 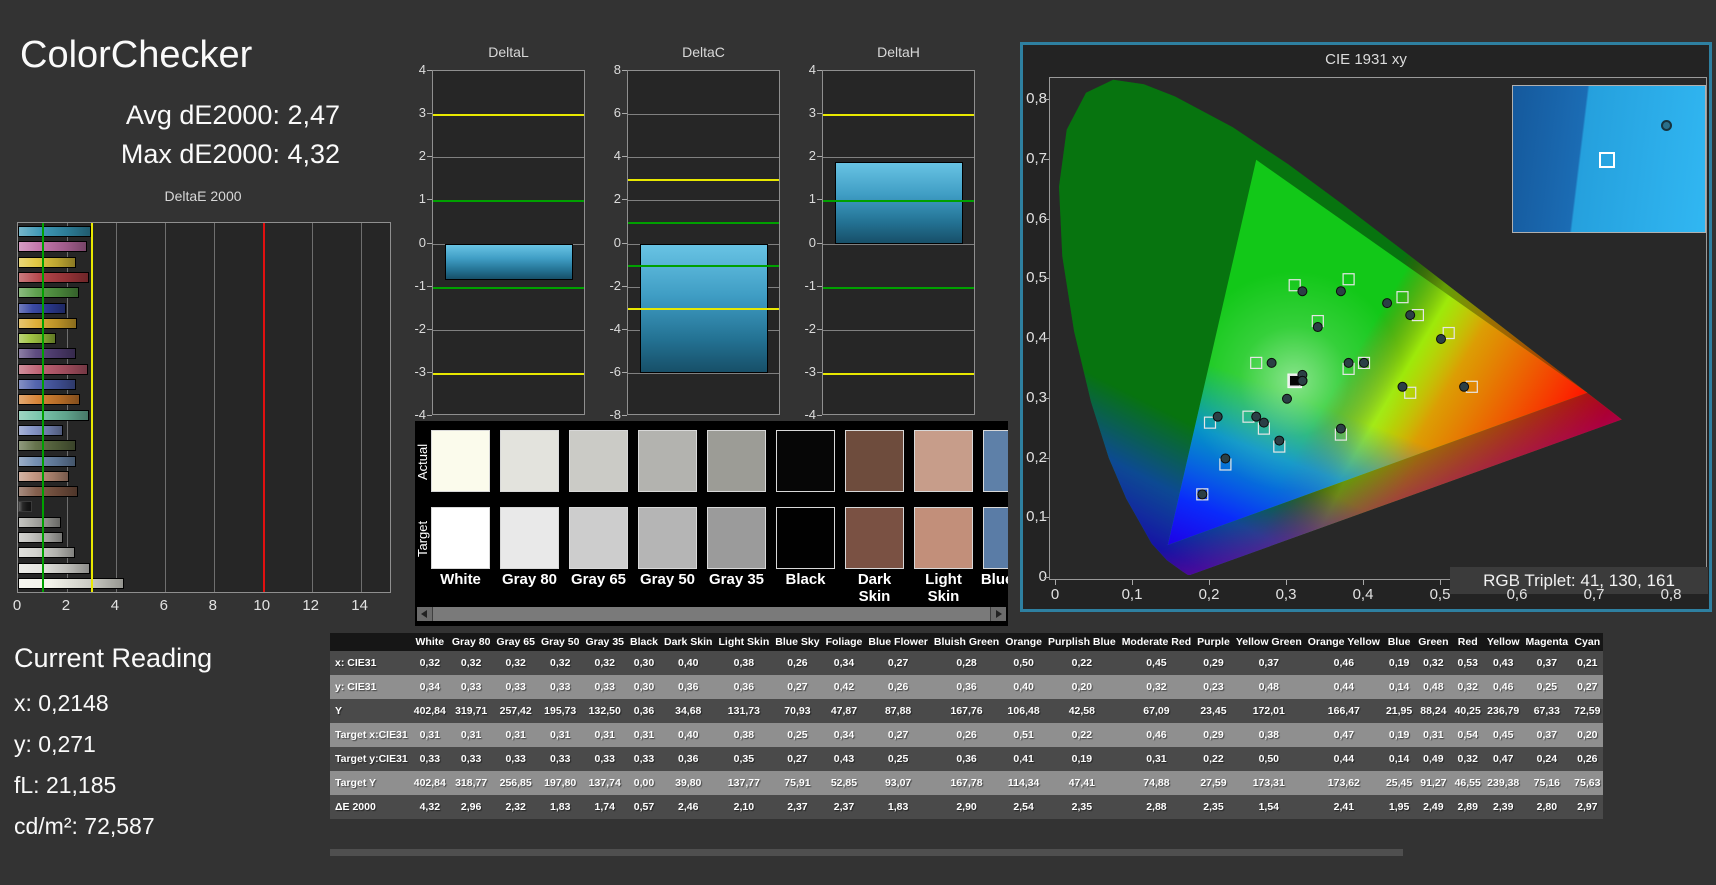 What do you see at coordinates (430, 807) in the screenshot?
I see `table-cell: 4,32` at bounding box center [430, 807].